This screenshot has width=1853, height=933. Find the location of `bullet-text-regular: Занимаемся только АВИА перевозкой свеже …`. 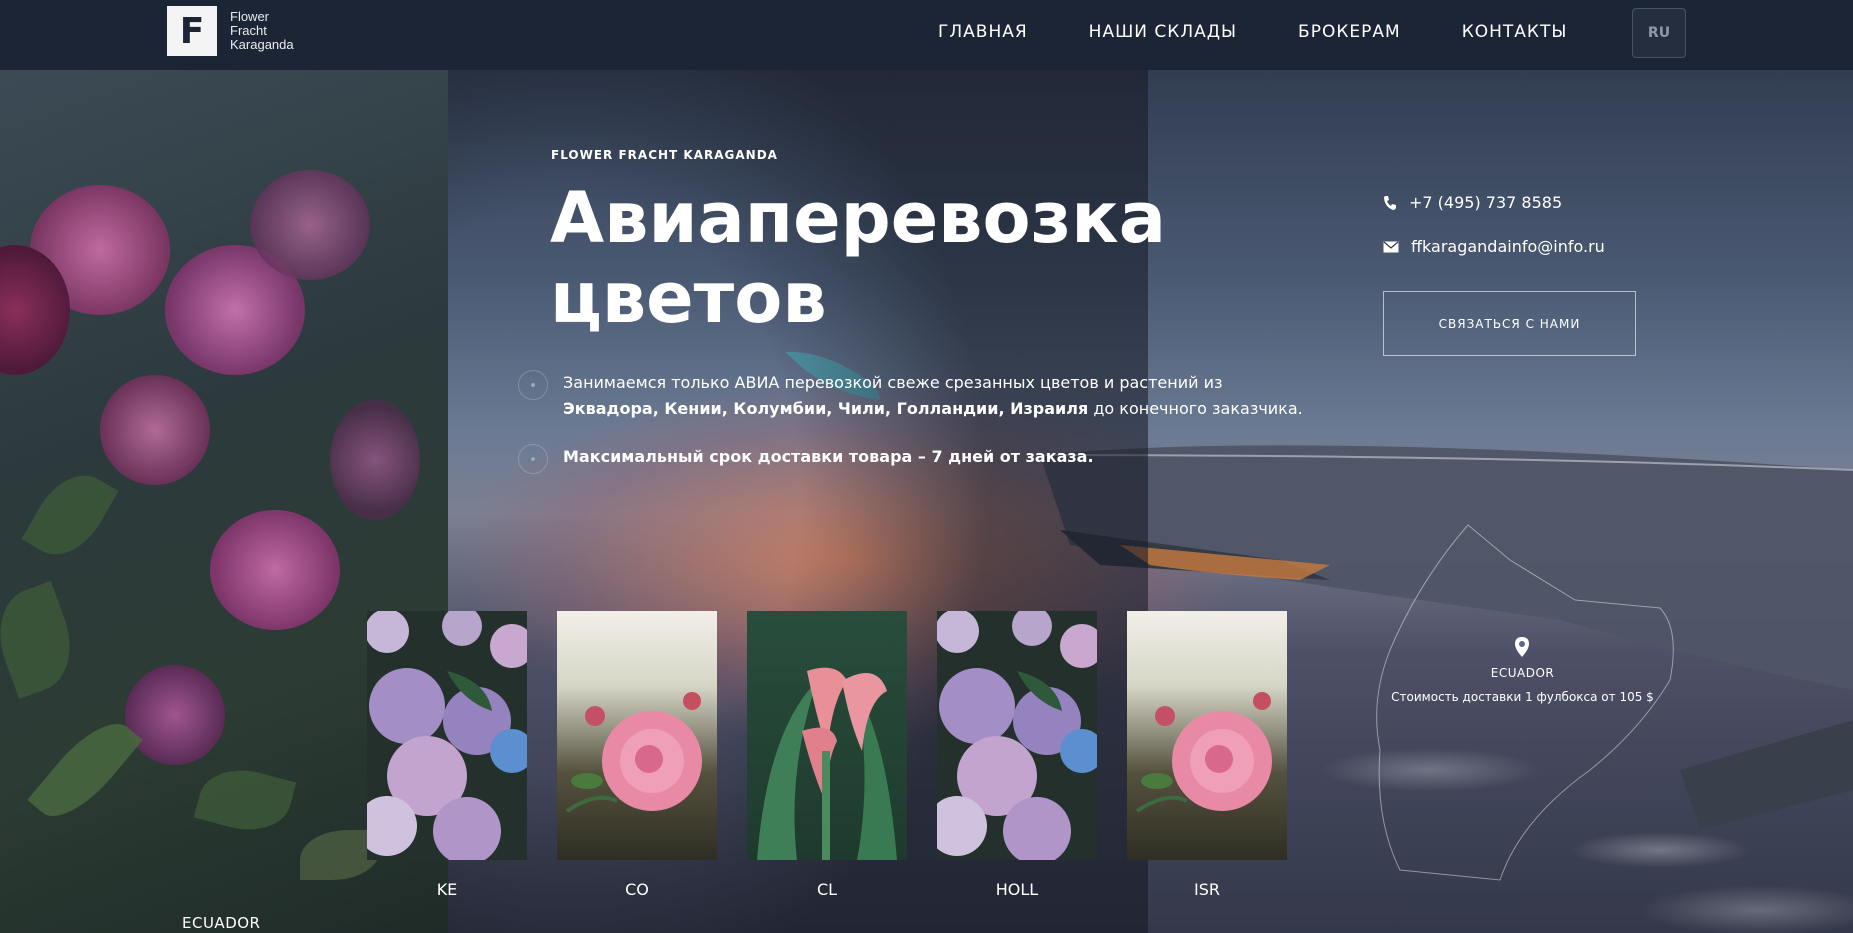

bullet-text-regular: Занимаемся только АВИА перевозкой свеже … is located at coordinates (893, 382).